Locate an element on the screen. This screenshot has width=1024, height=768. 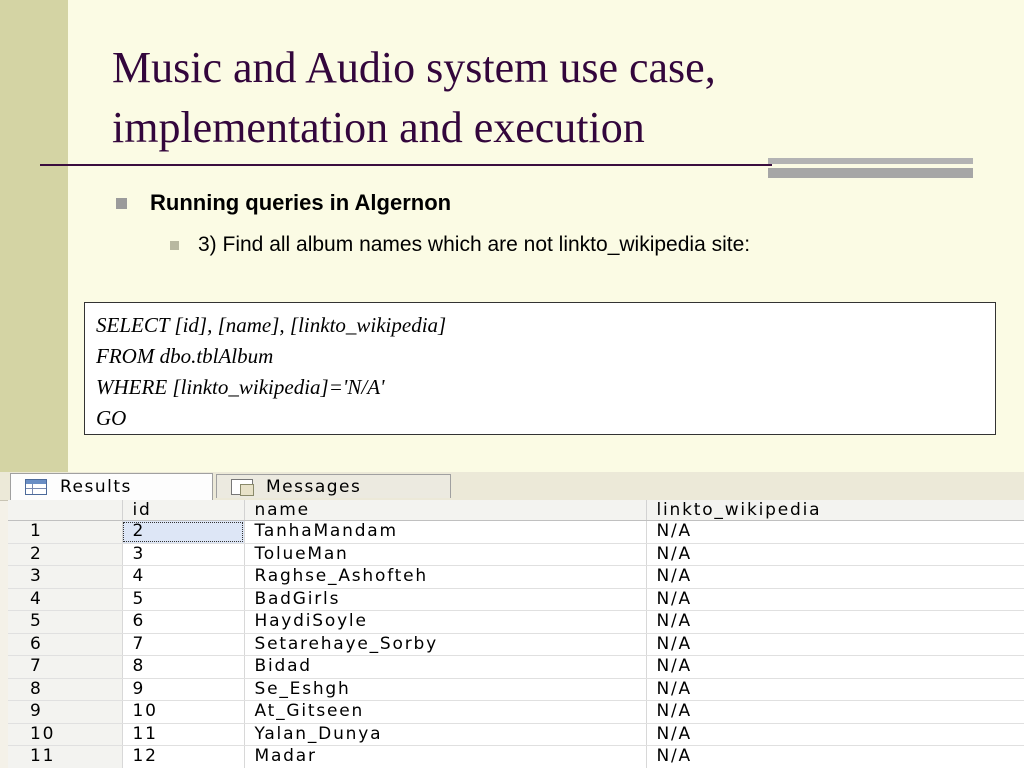
row-number-cell: 4 is located at coordinates (65, 599).